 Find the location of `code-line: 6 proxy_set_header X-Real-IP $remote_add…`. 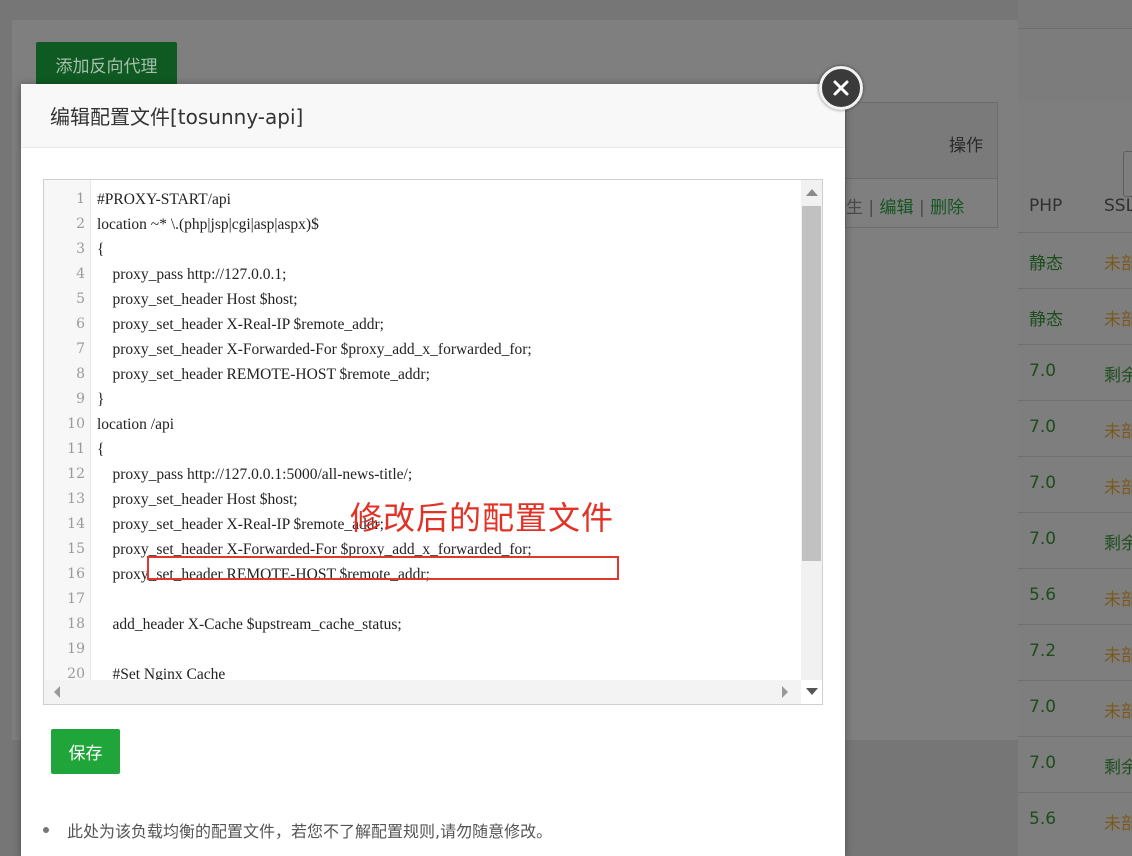

code-line: 6 proxy_set_header X-Real-IP $remote_add… is located at coordinates (420, 324).